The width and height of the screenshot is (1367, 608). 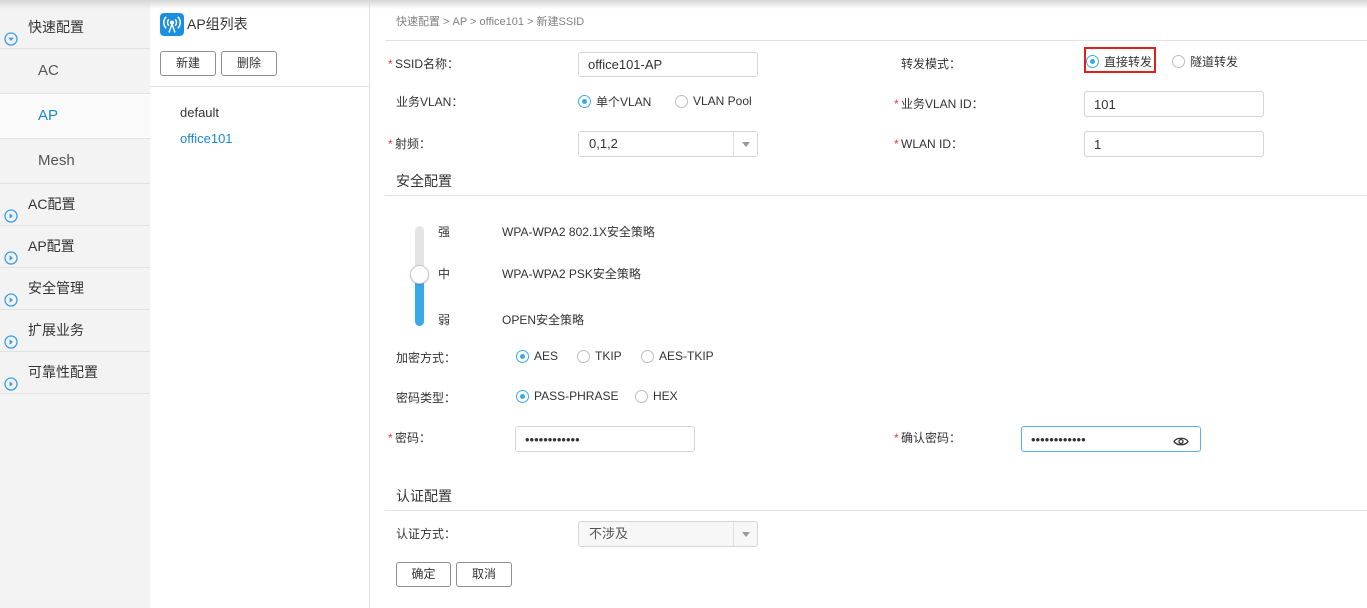 I want to click on service-vlan-id-label: * 业务VLAN ID：, so click(x=939, y=104).